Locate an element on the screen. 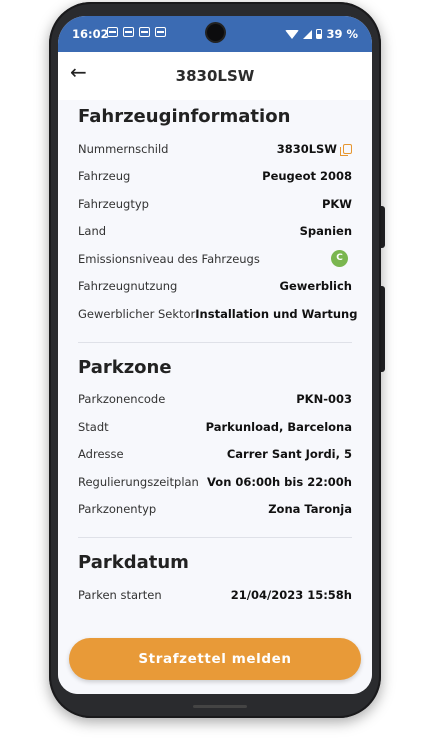 The image size is (440, 740). section-title: Parkzone is located at coordinates (125, 367).